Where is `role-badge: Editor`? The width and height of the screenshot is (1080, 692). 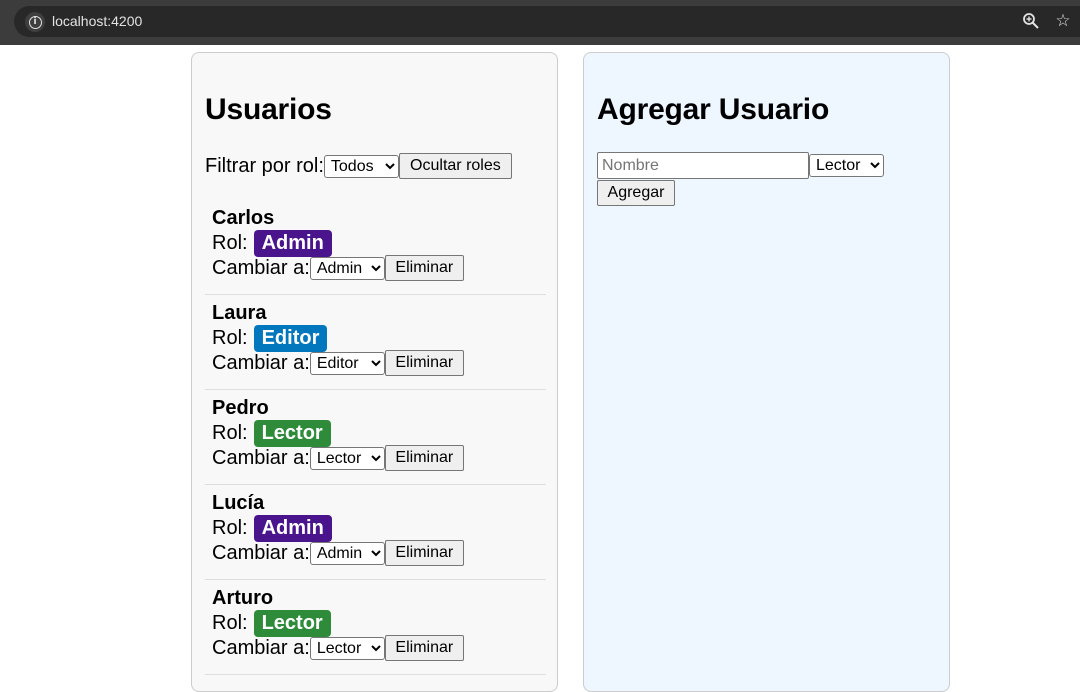
role-badge: Editor is located at coordinates (290, 338).